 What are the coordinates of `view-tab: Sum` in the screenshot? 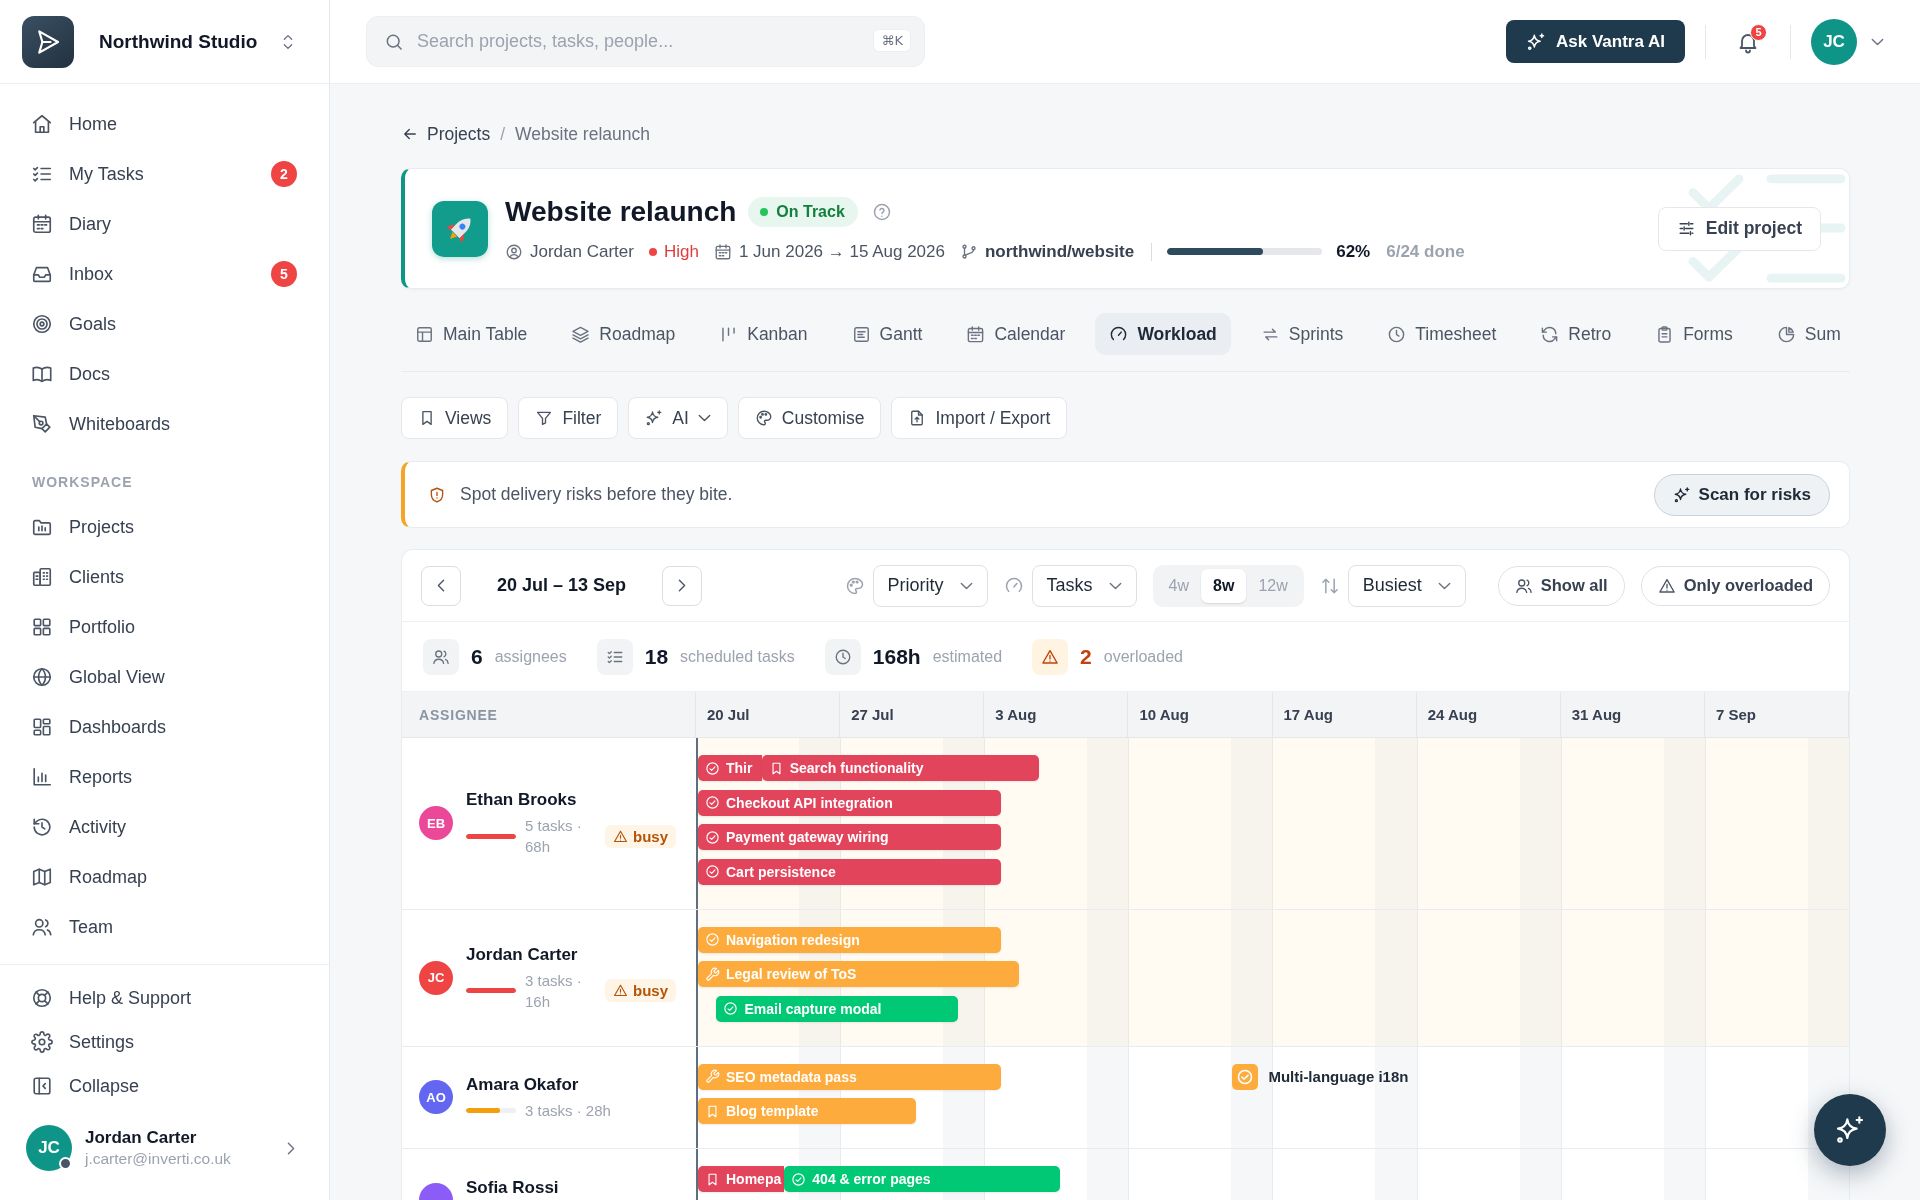 It's located at (1806, 334).